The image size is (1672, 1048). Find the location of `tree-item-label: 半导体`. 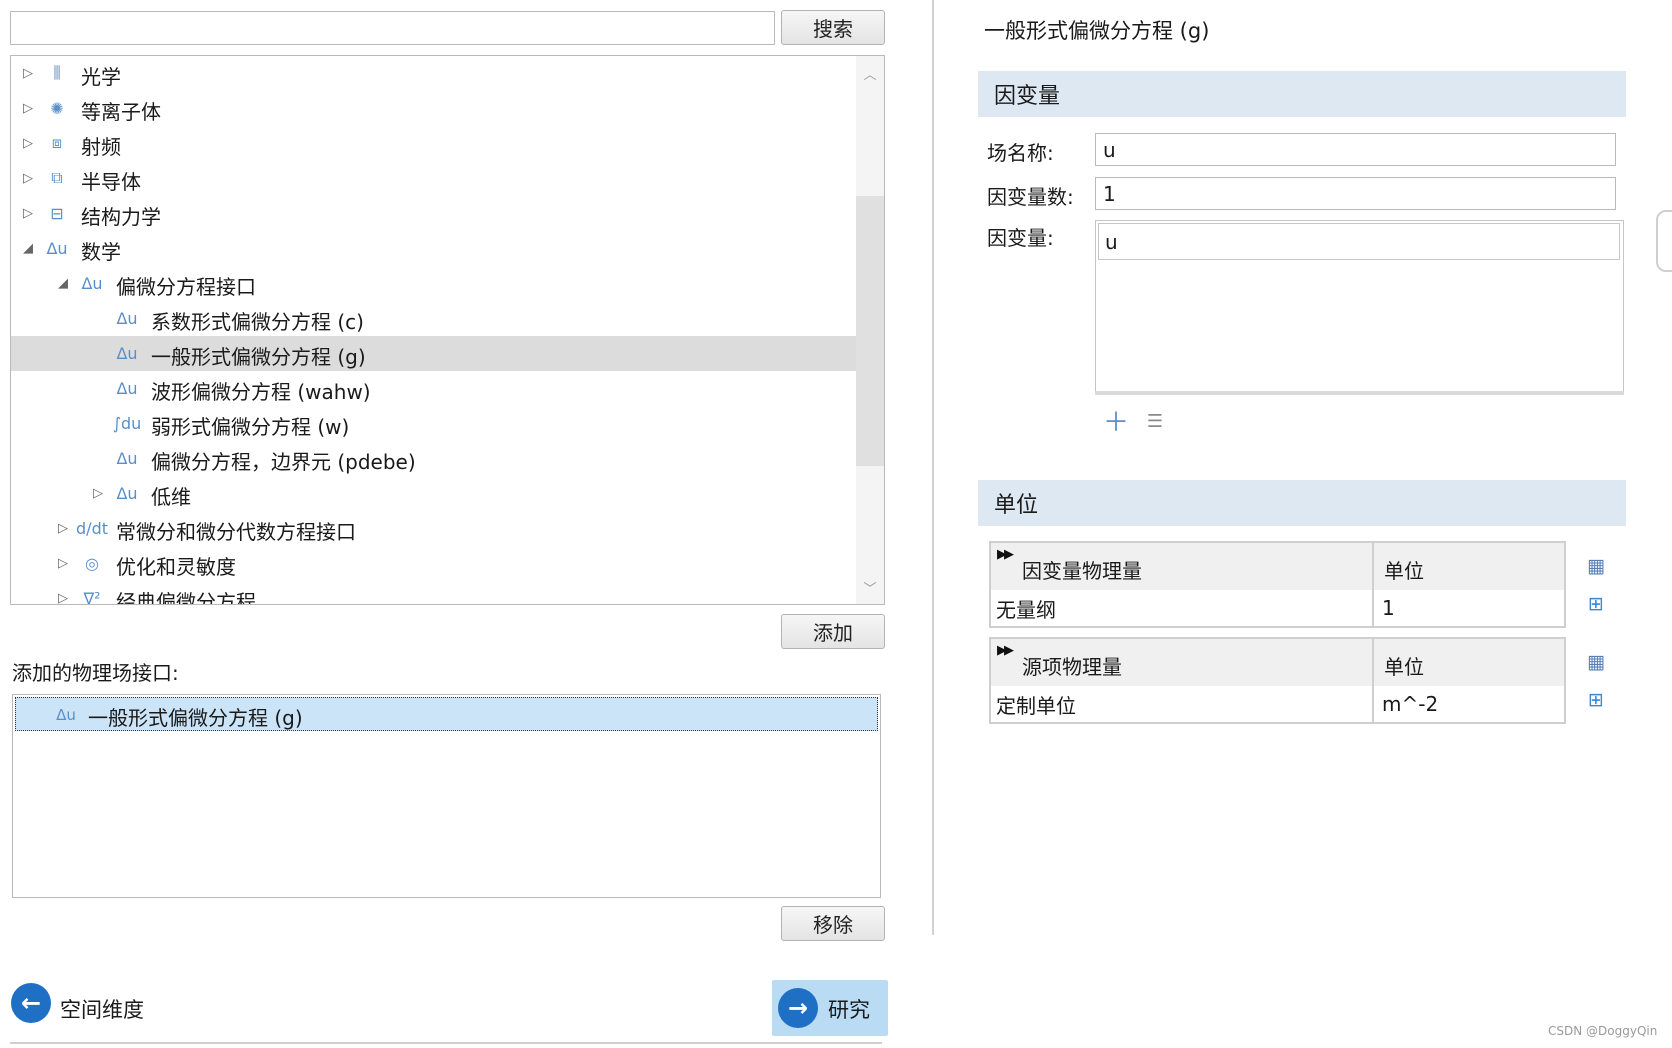

tree-item-label: 半导体 is located at coordinates (111, 182).